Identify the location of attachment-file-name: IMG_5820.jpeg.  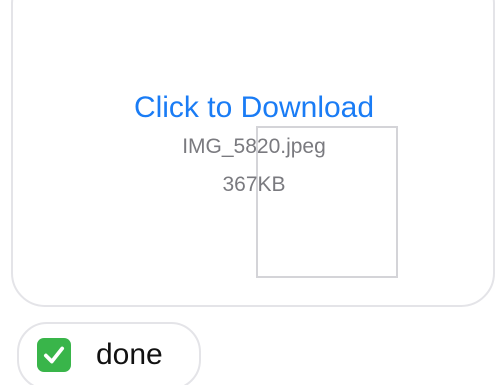
(254, 146).